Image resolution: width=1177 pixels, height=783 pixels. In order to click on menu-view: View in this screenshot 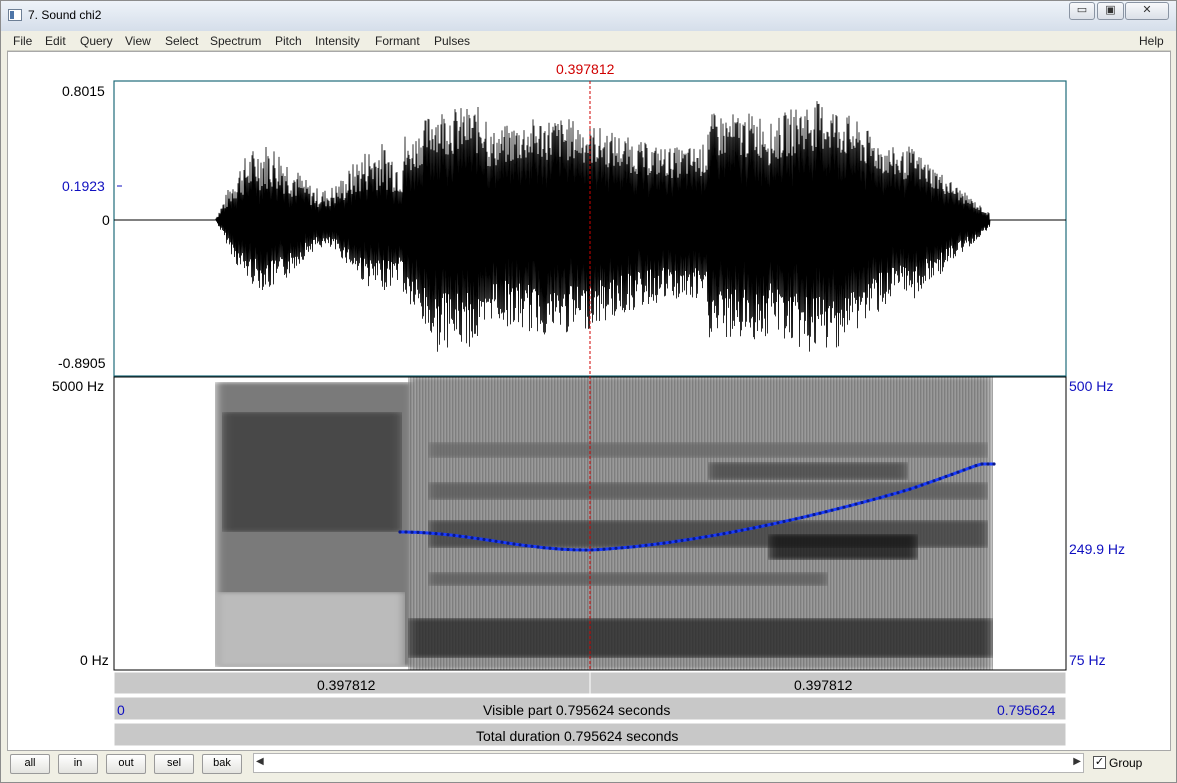, I will do `click(138, 41)`.